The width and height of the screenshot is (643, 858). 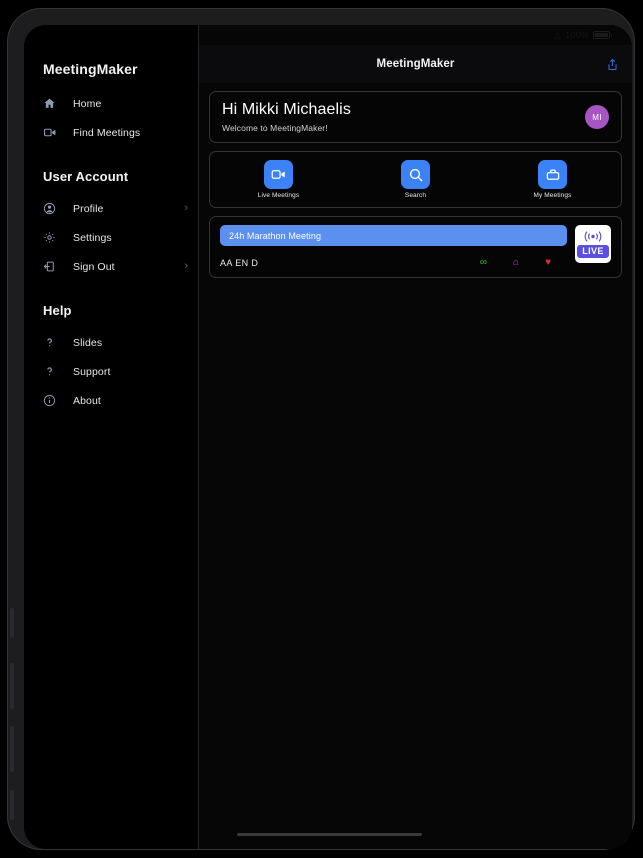 What do you see at coordinates (57, 310) in the screenshot?
I see `sidebar-section-help: Help` at bounding box center [57, 310].